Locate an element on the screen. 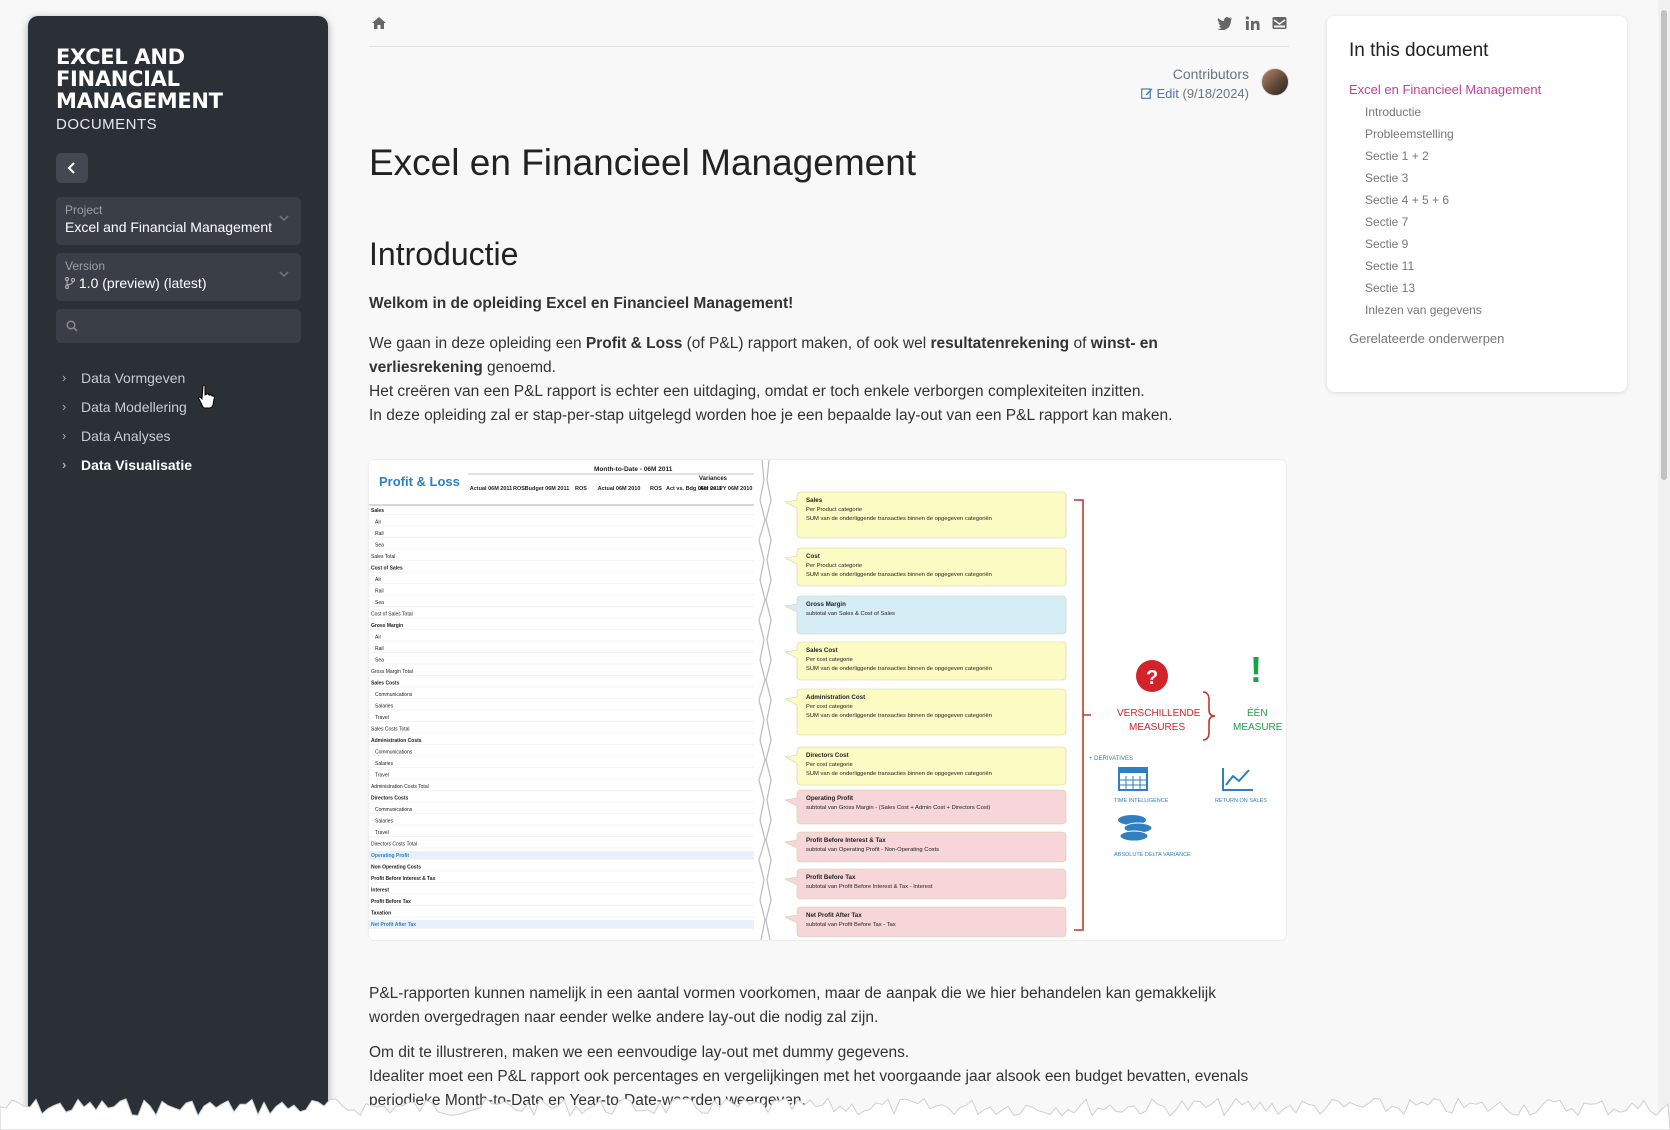  version-row: 1.0 (preview) (latest) is located at coordinates (178, 283).